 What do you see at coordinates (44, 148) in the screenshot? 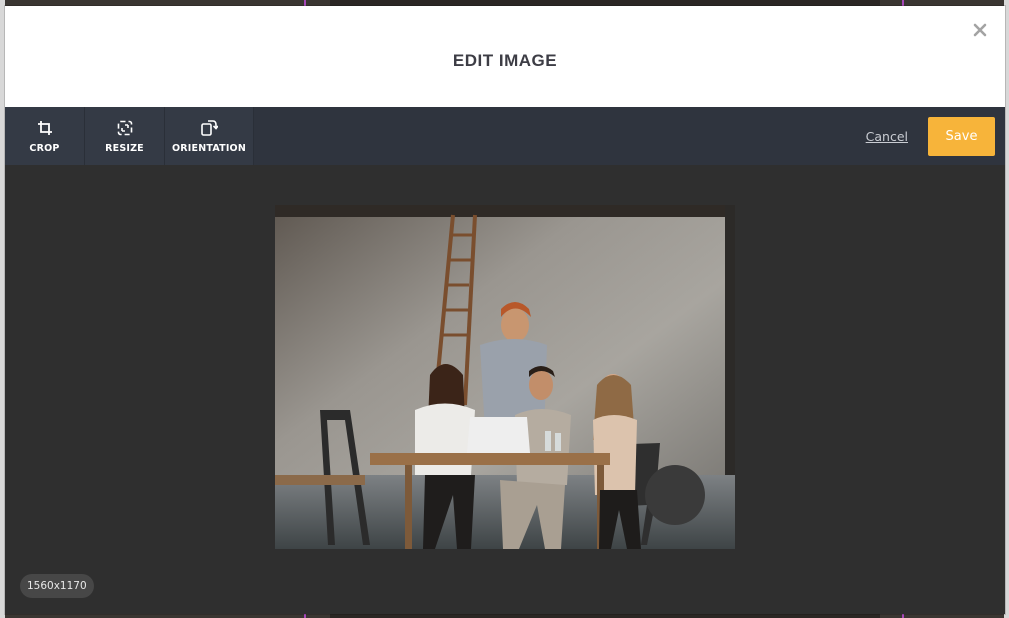
I see `crop-tool-label: CROP` at bounding box center [44, 148].